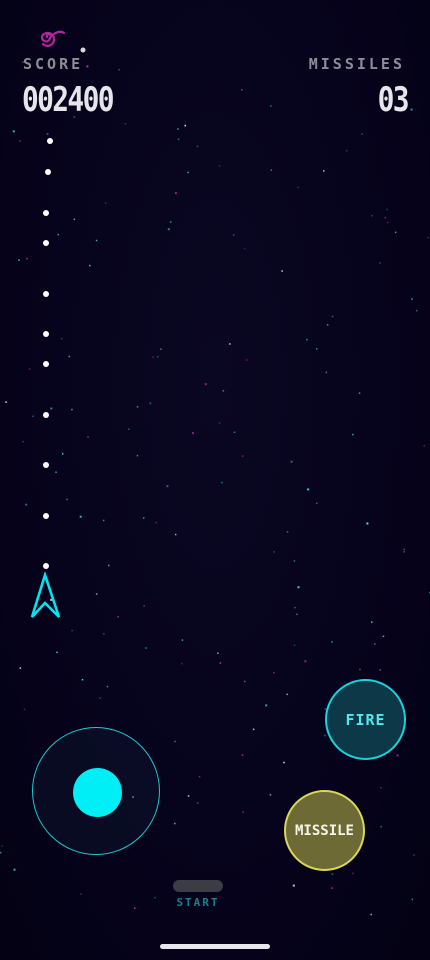 The width and height of the screenshot is (430, 960). I want to click on joystick-base, so click(96, 791).